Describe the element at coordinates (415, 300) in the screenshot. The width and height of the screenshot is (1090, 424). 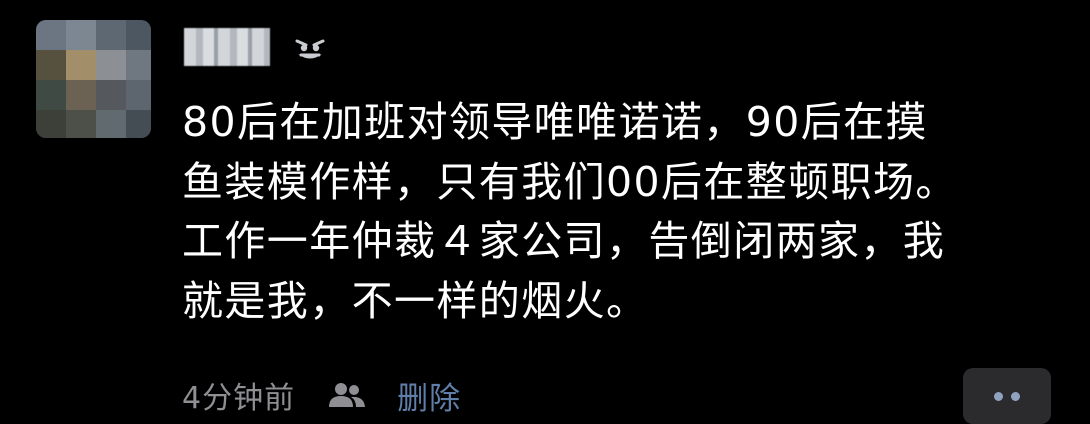
I see `post-text-line: 就是我，不一样的烟火。` at that location.